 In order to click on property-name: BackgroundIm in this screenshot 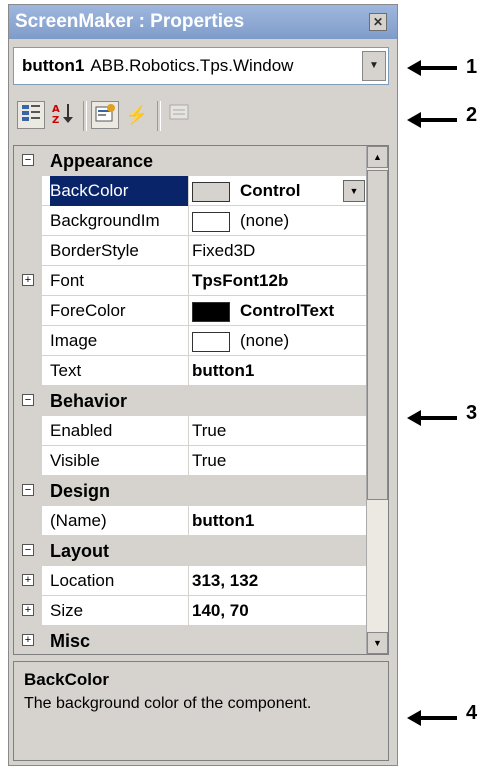, I will do `click(119, 221)`.